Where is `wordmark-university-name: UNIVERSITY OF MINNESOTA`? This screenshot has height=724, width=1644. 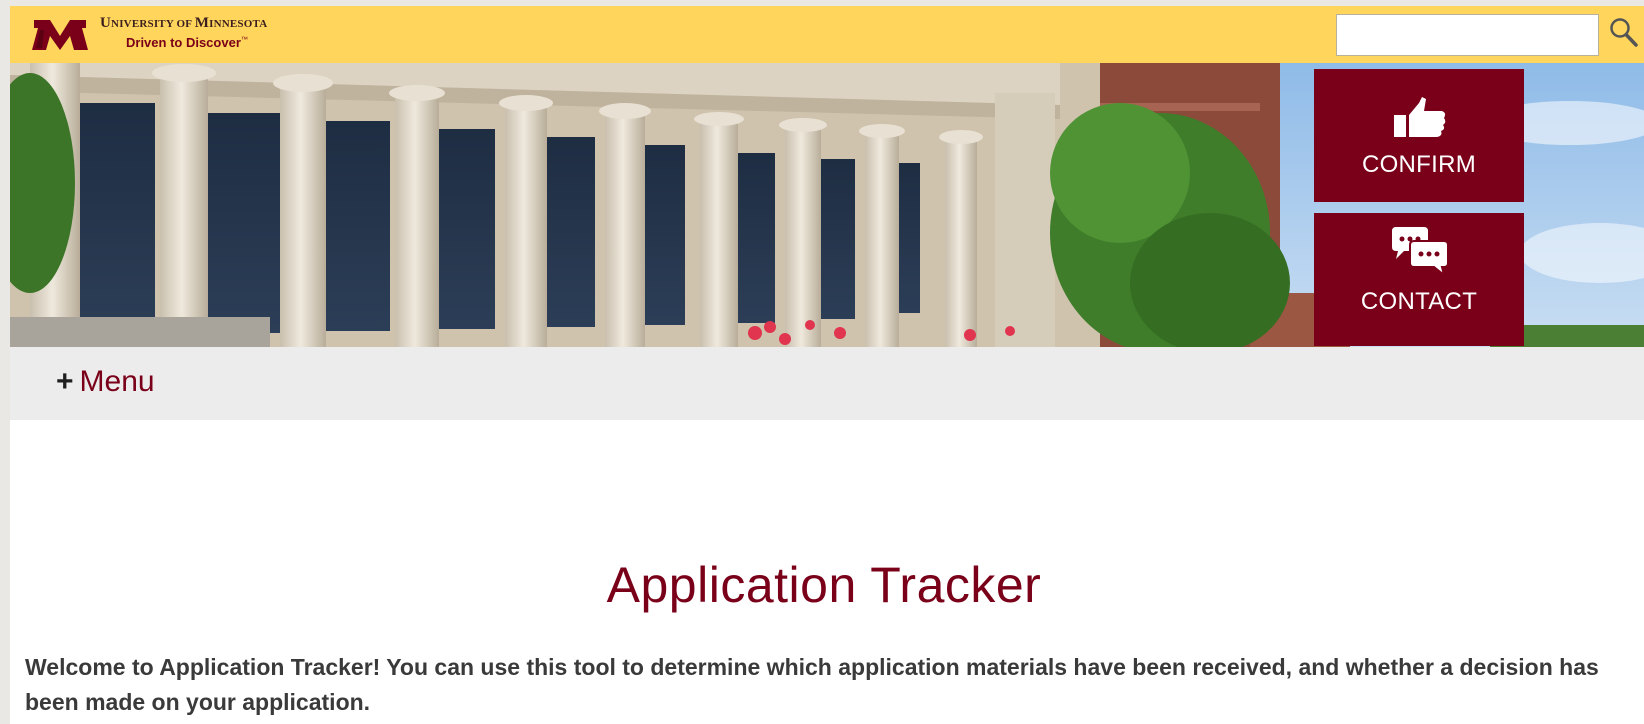 wordmark-university-name: UNIVERSITY OF MINNESOTA is located at coordinates (184, 23).